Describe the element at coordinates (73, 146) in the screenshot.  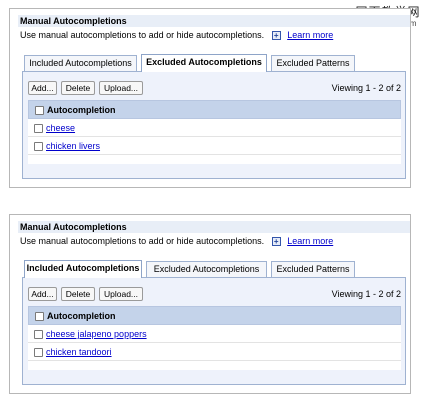
I see `autocompletion-link: chicken livers` at that location.